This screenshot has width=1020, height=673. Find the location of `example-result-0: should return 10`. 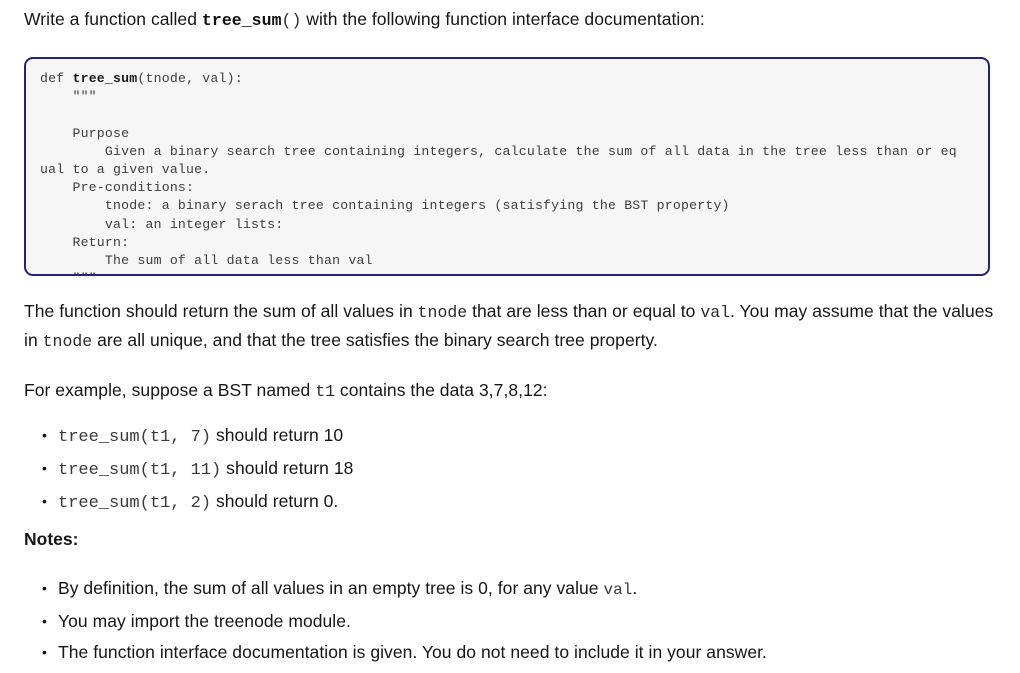

example-result-0: should return 10 is located at coordinates (277, 435).